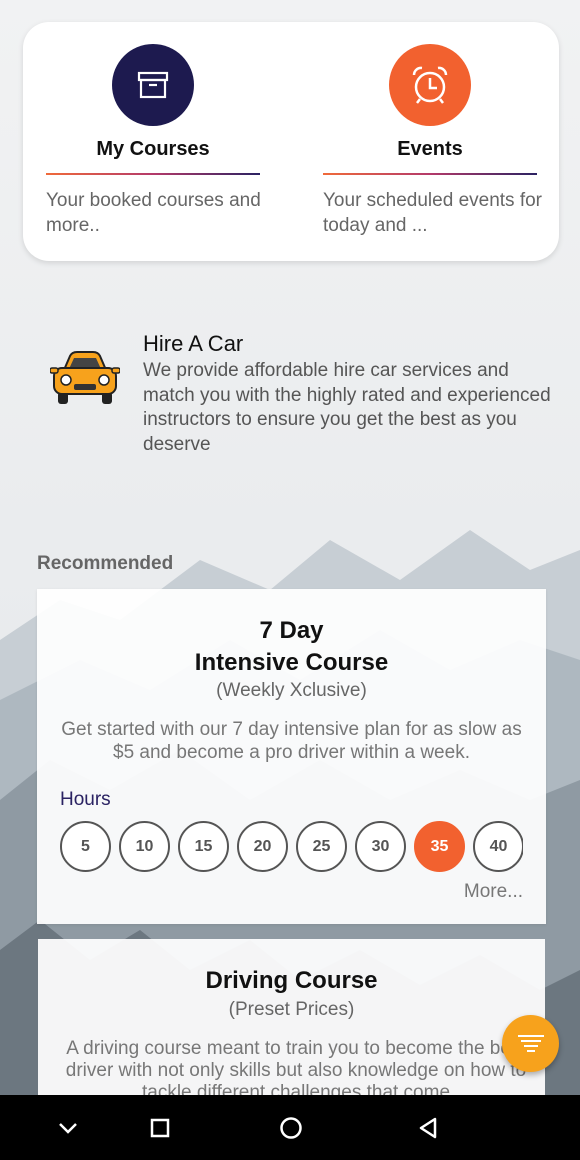 The image size is (580, 1160). I want to click on hour-chip: 5, so click(85, 846).